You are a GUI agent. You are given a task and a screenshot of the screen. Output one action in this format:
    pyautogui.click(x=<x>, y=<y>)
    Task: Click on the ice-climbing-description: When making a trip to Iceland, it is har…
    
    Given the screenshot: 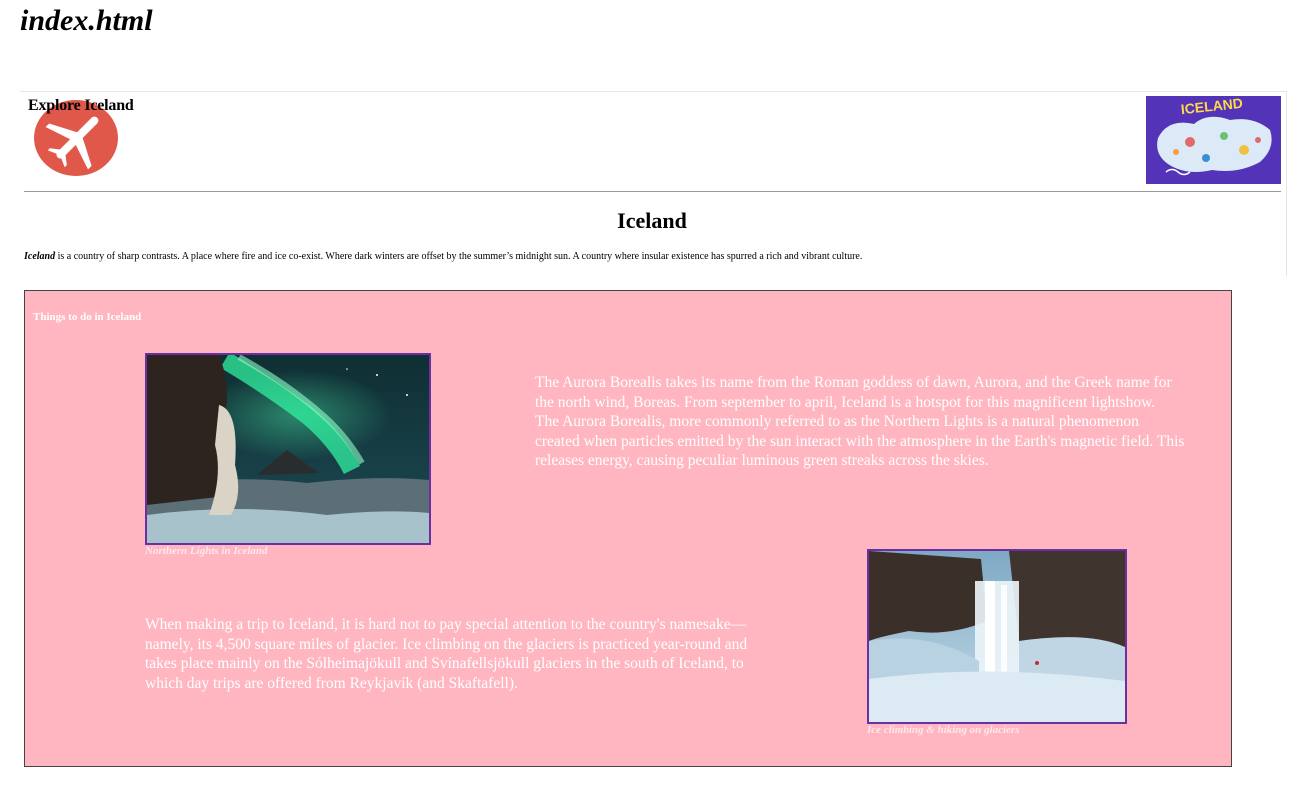 What is the action you would take?
    pyautogui.click(x=446, y=654)
    